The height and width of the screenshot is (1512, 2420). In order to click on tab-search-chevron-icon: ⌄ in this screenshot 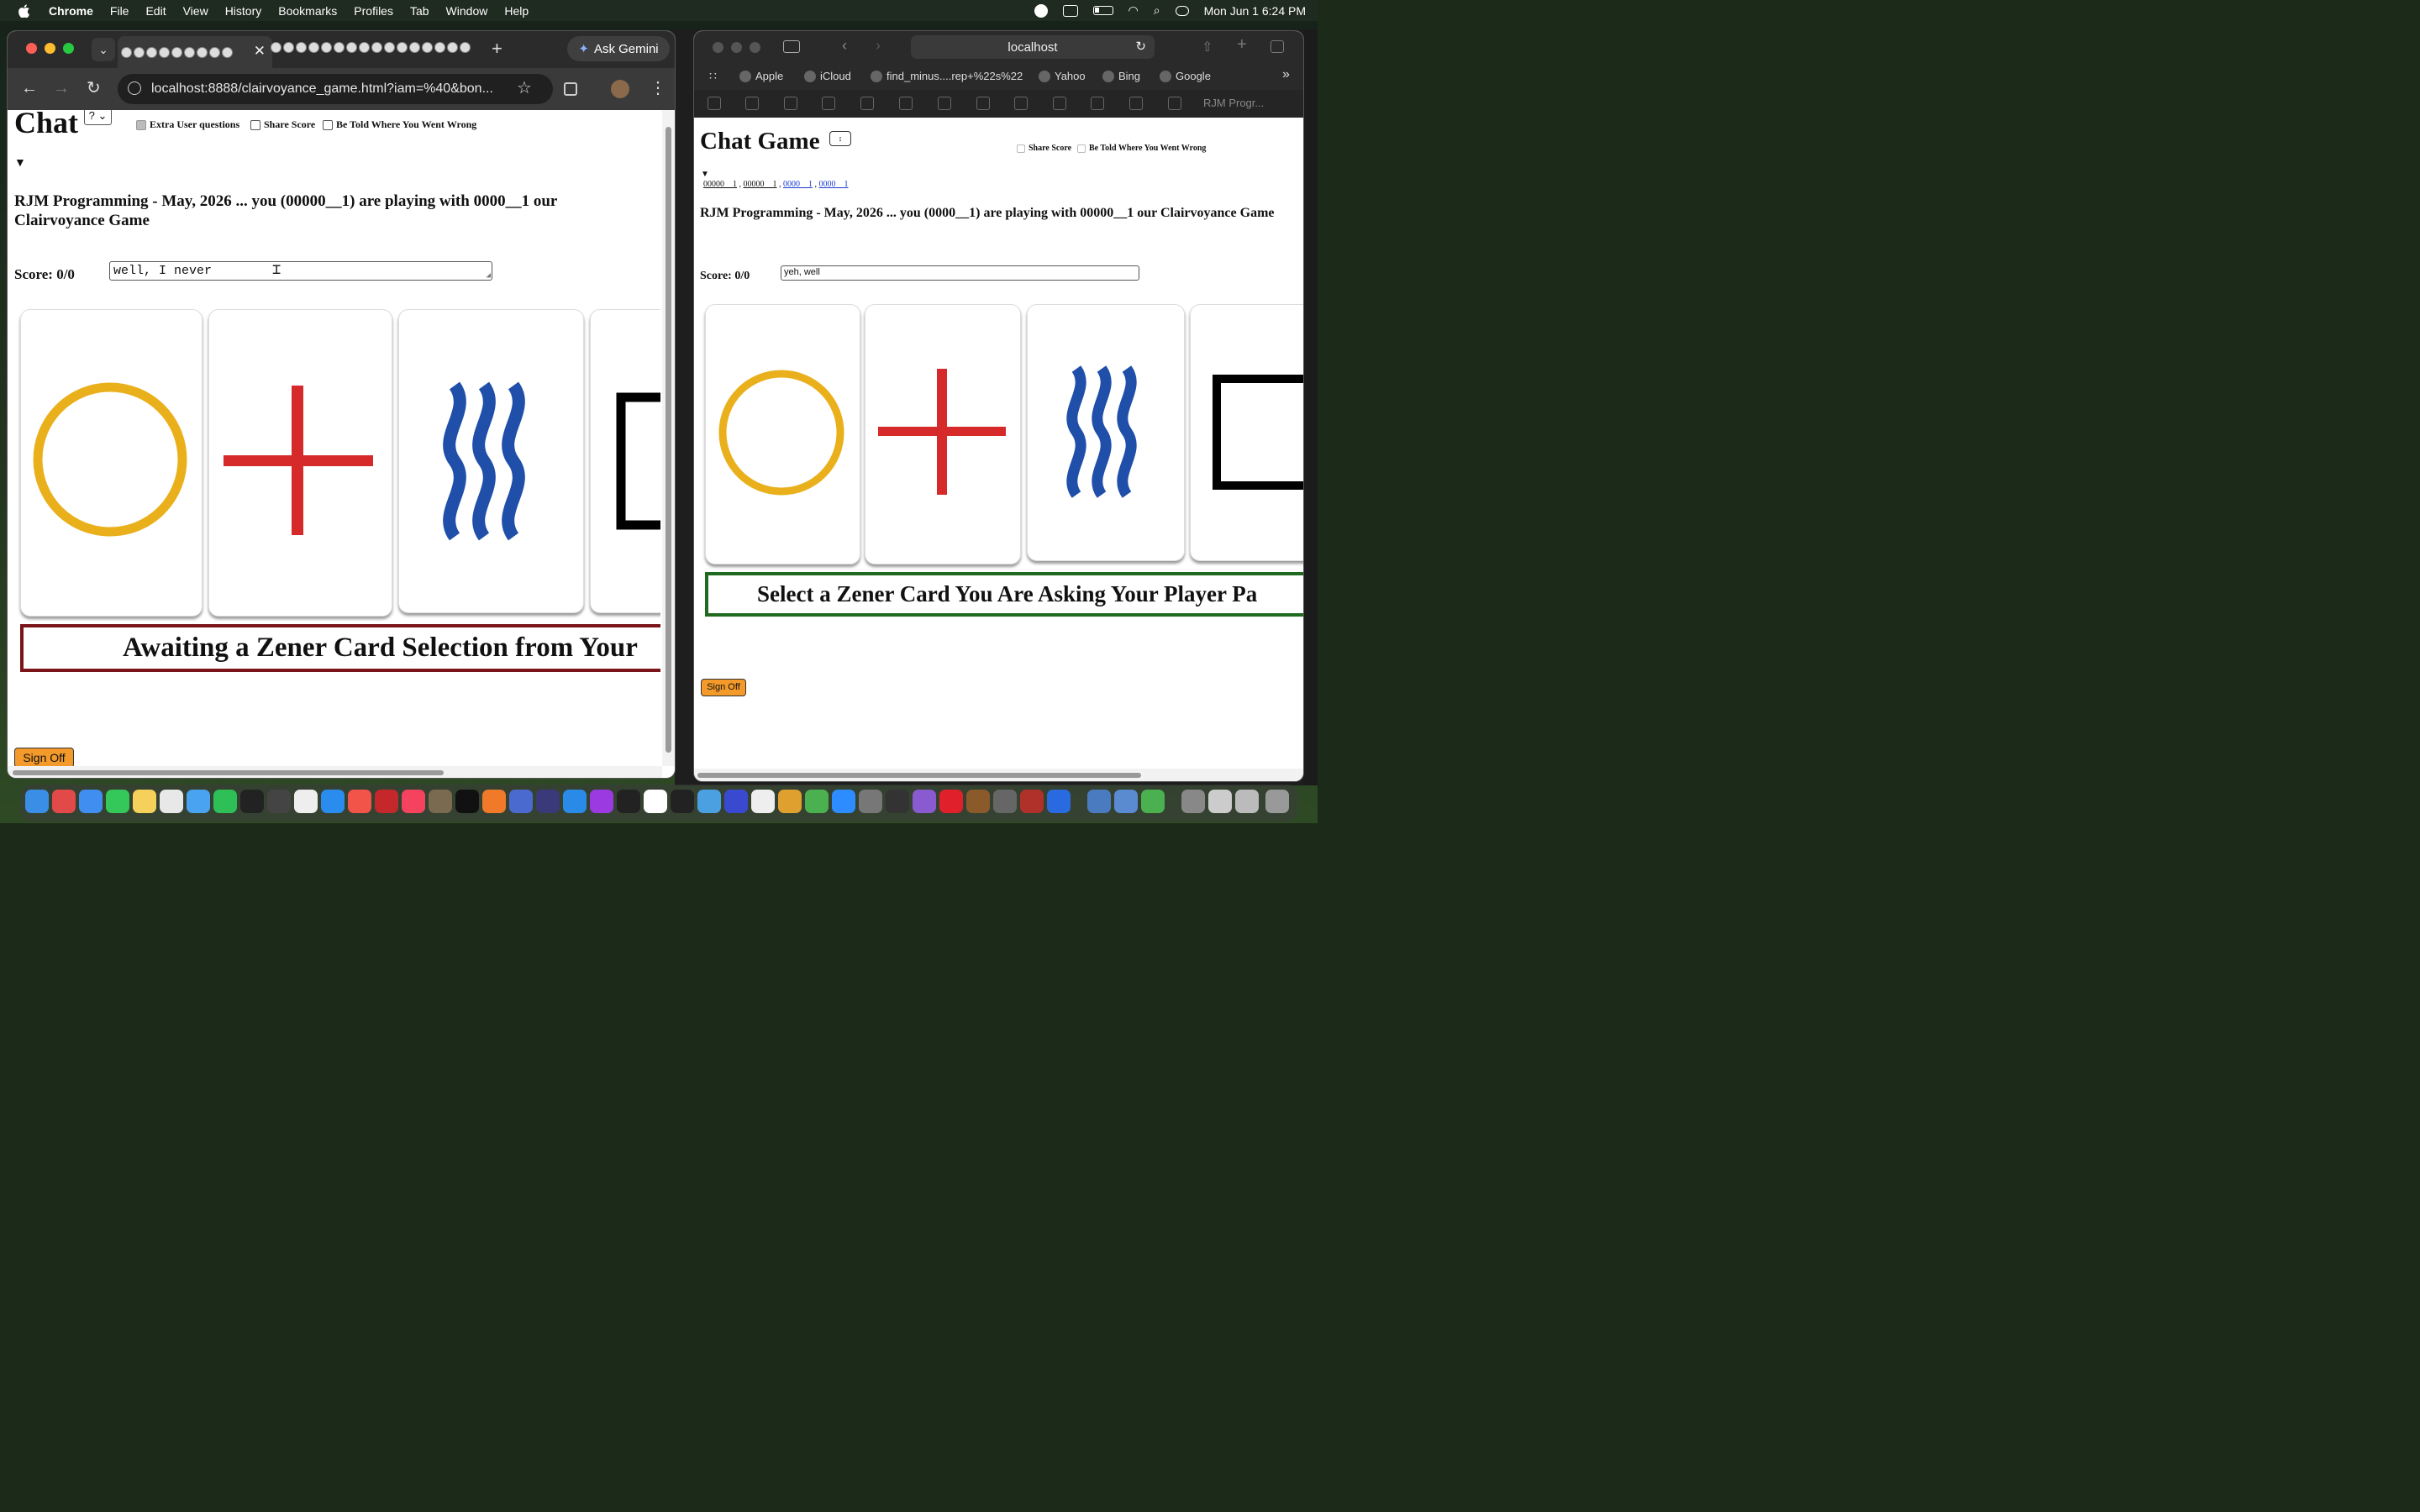, I will do `click(103, 49)`.